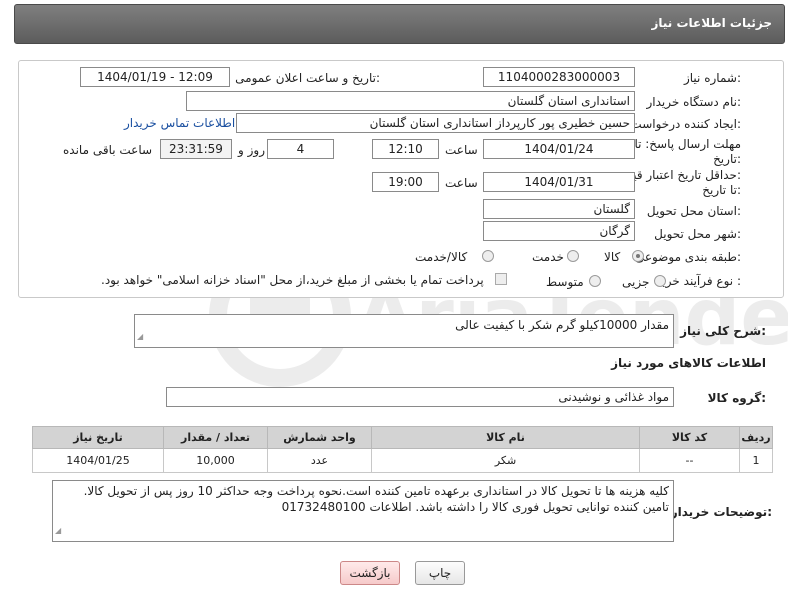 This screenshot has height=598, width=788. Describe the element at coordinates (636, 282) in the screenshot. I see `process-option-minor: جزیی` at that location.